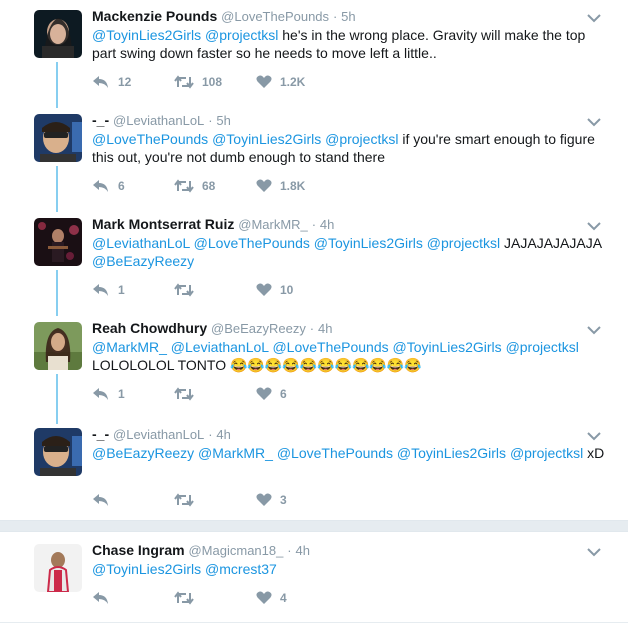  I want to click on bottom-divider, so click(314, 622).